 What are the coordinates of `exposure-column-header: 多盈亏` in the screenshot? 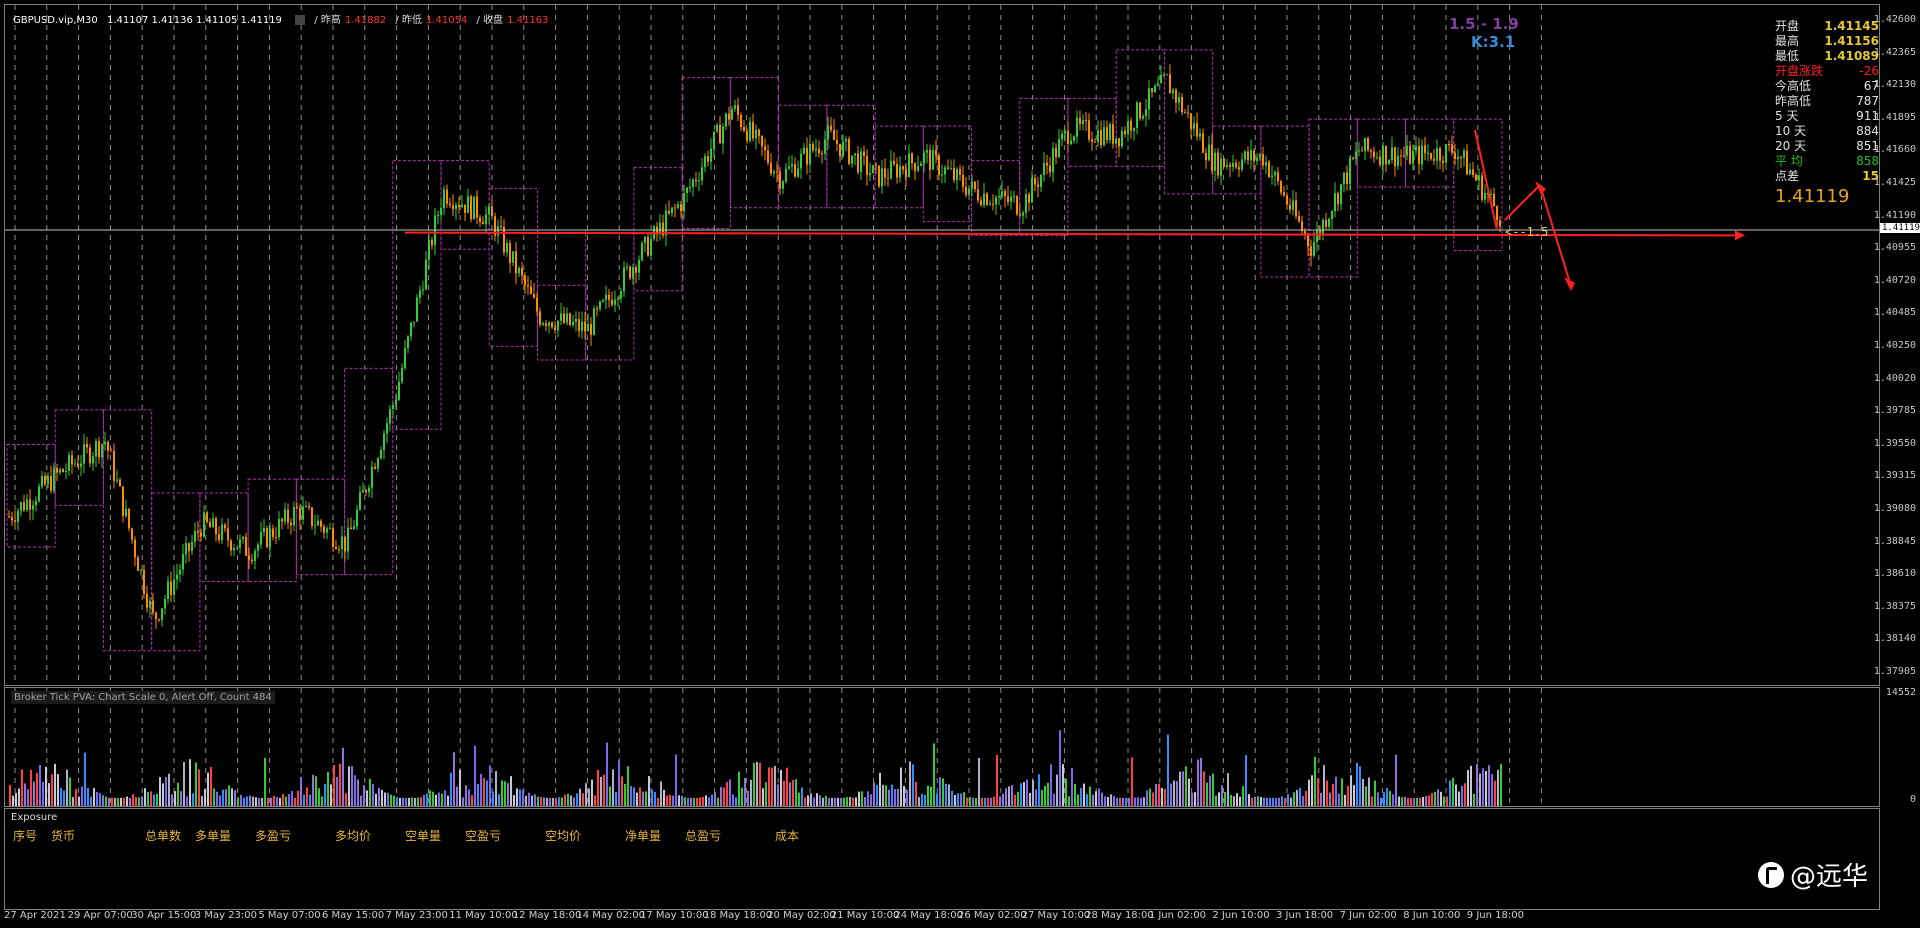 It's located at (273, 836).